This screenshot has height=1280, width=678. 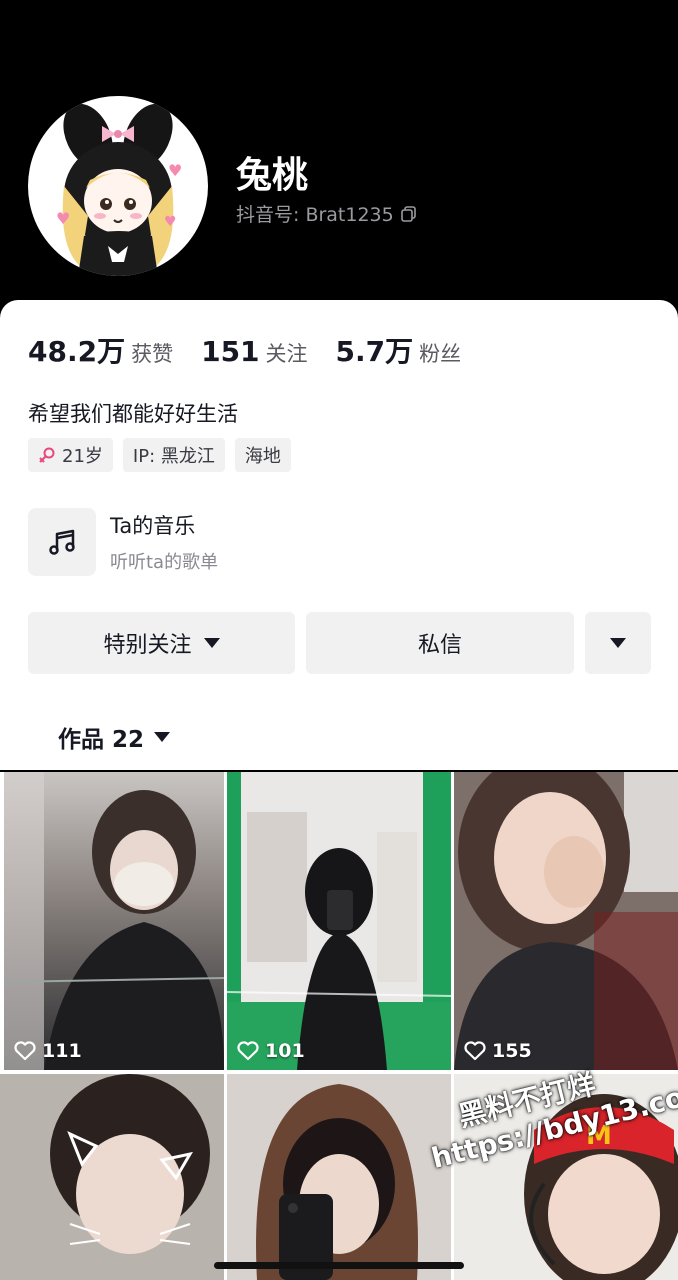 I want to click on video-likes: 111, so click(x=48, y=1051).